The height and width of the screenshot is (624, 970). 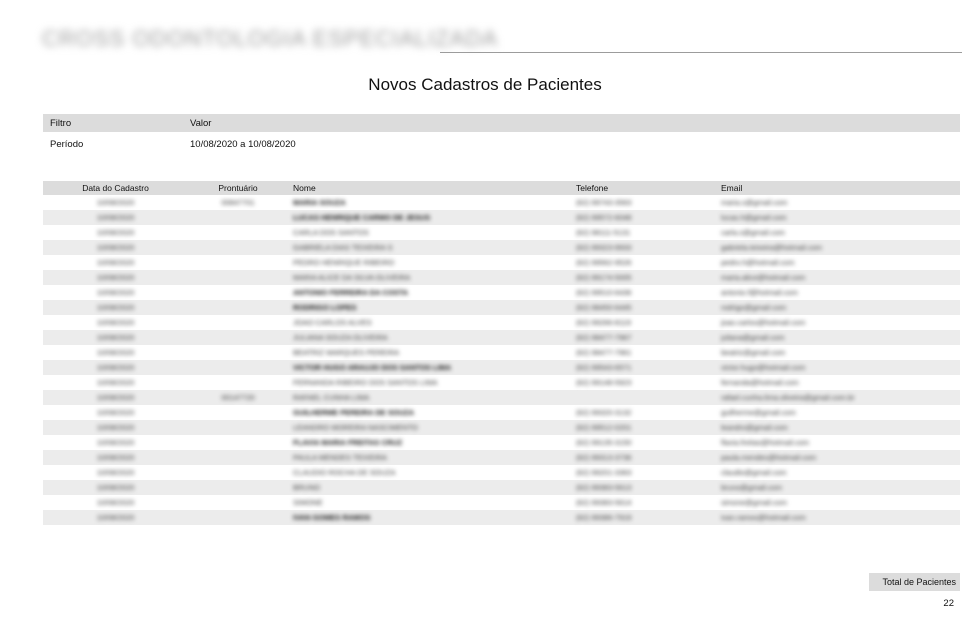 I want to click on name-cell: SIMONE, so click(x=308, y=502).